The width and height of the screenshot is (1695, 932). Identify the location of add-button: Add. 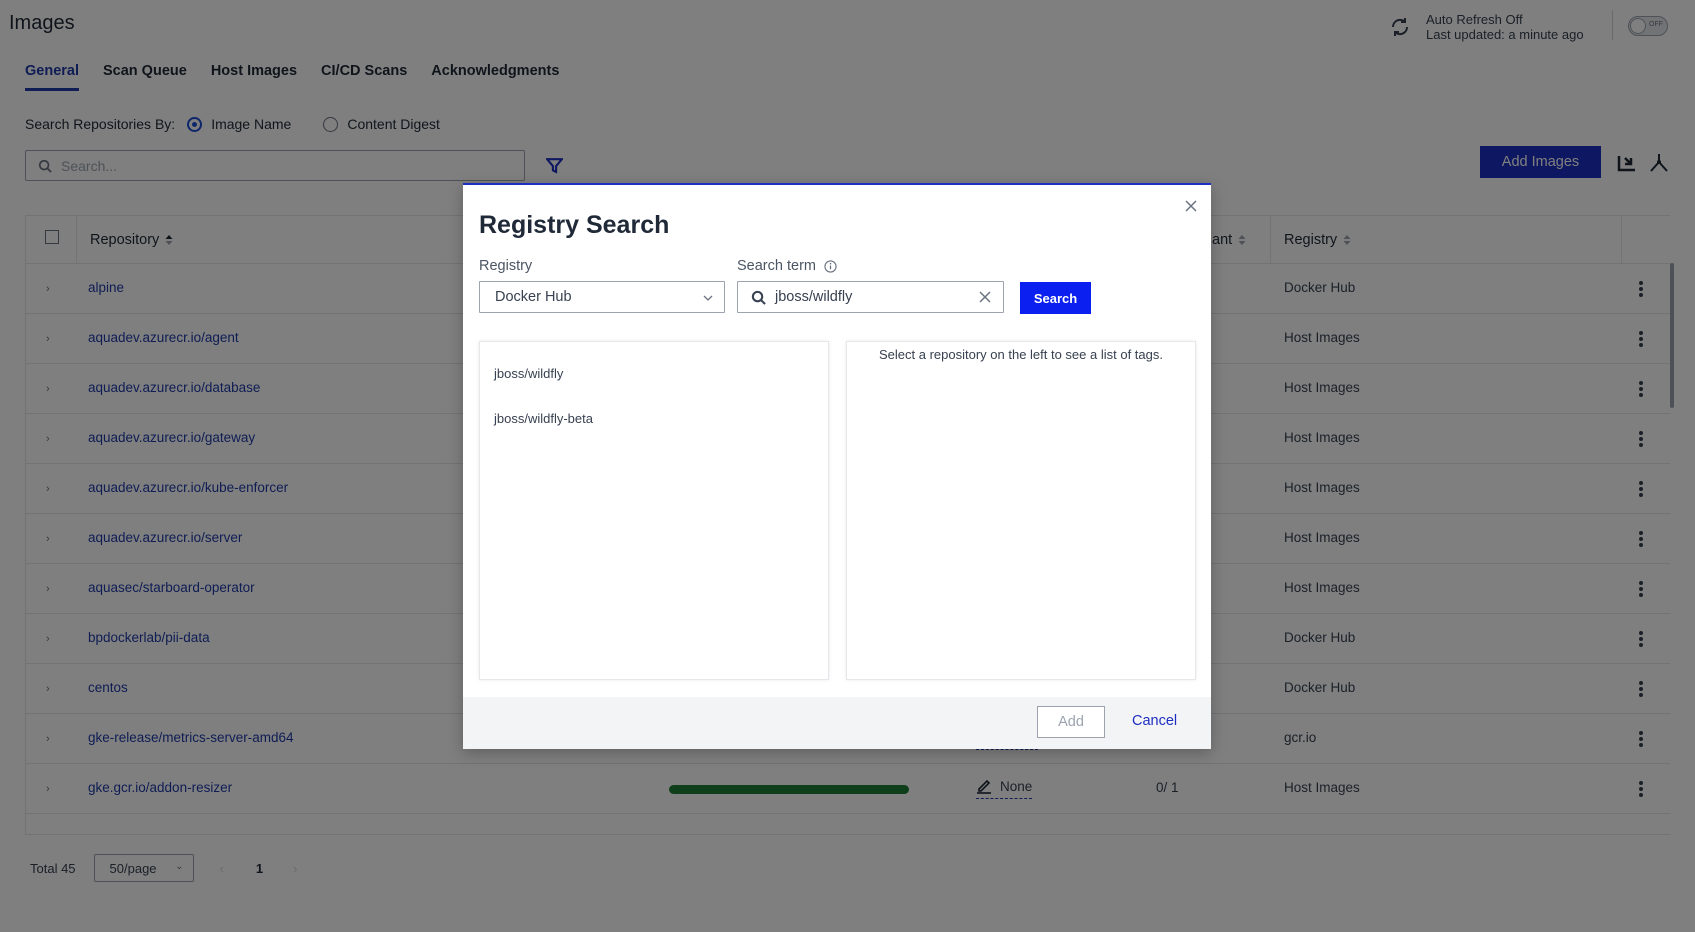
(1071, 722).